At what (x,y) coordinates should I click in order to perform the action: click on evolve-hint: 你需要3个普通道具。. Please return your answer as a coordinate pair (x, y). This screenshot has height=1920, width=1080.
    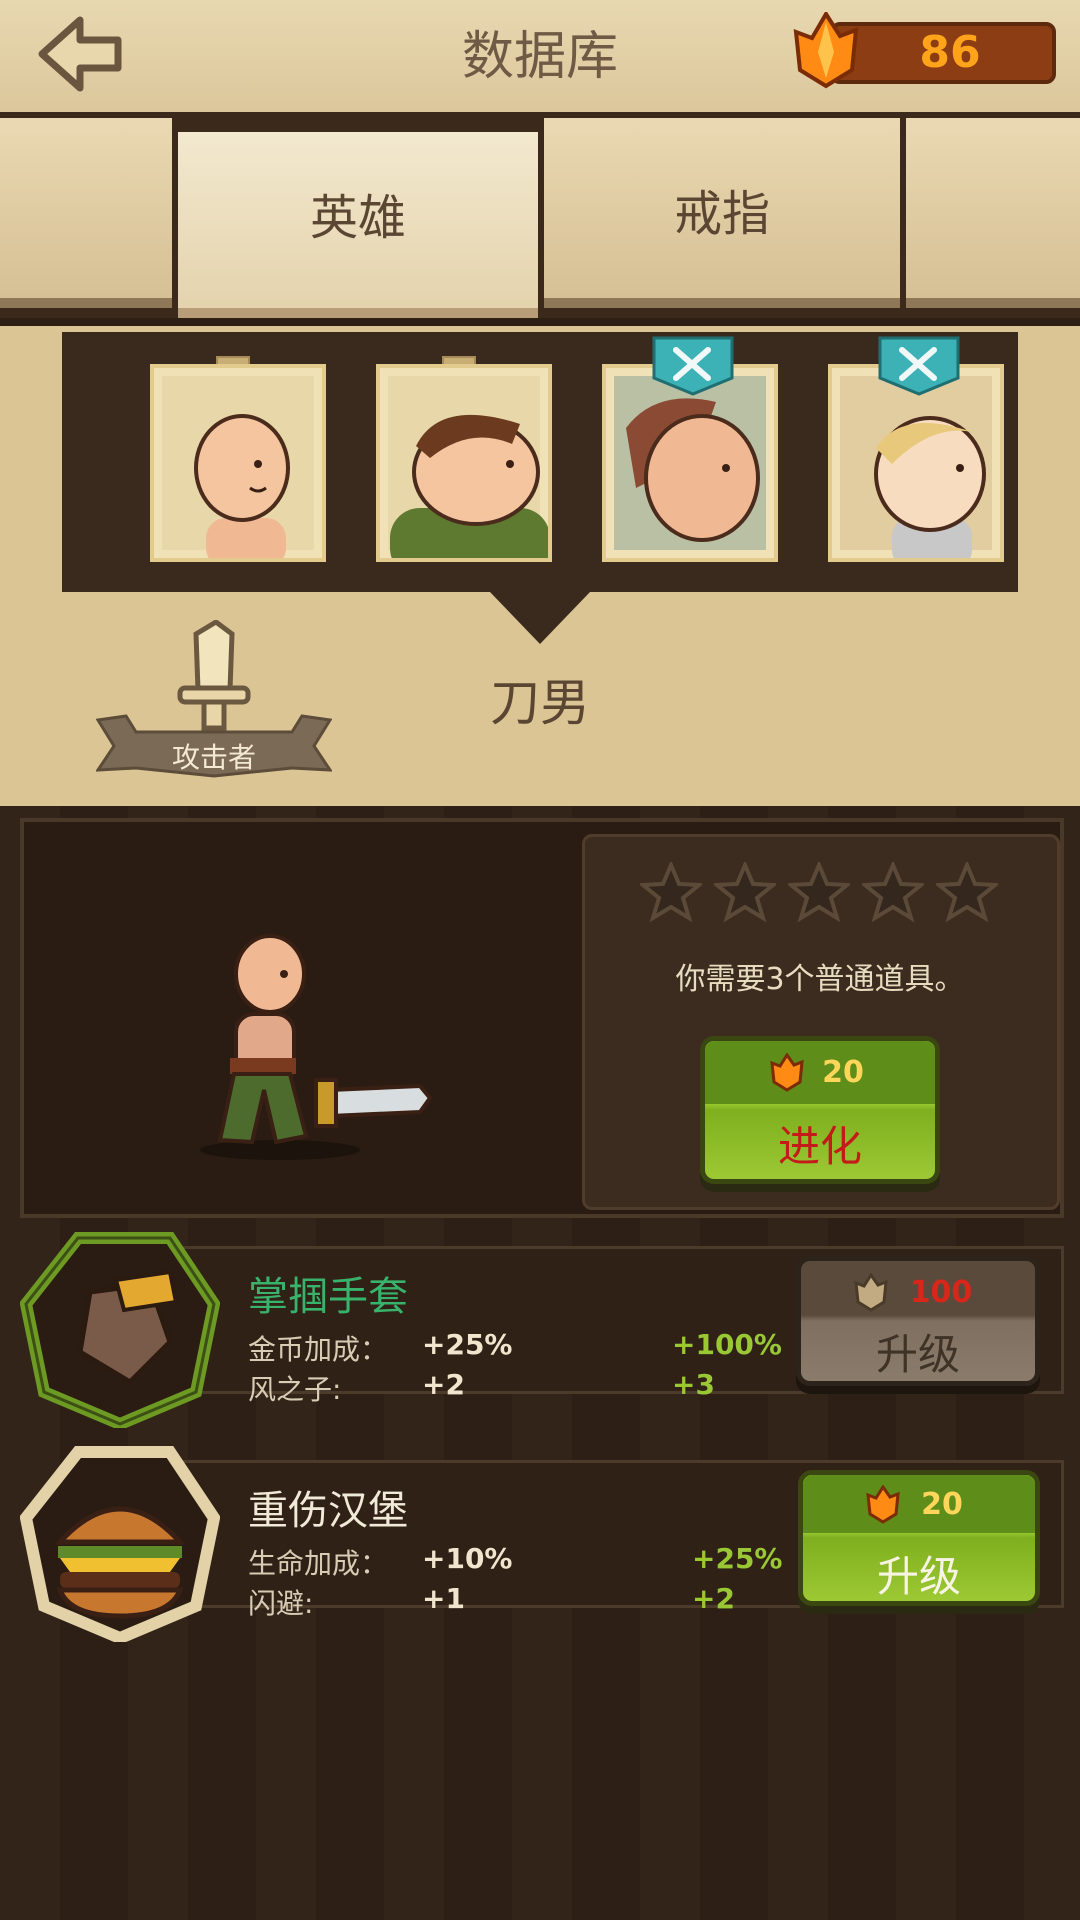
    Looking at the image, I should click on (820, 979).